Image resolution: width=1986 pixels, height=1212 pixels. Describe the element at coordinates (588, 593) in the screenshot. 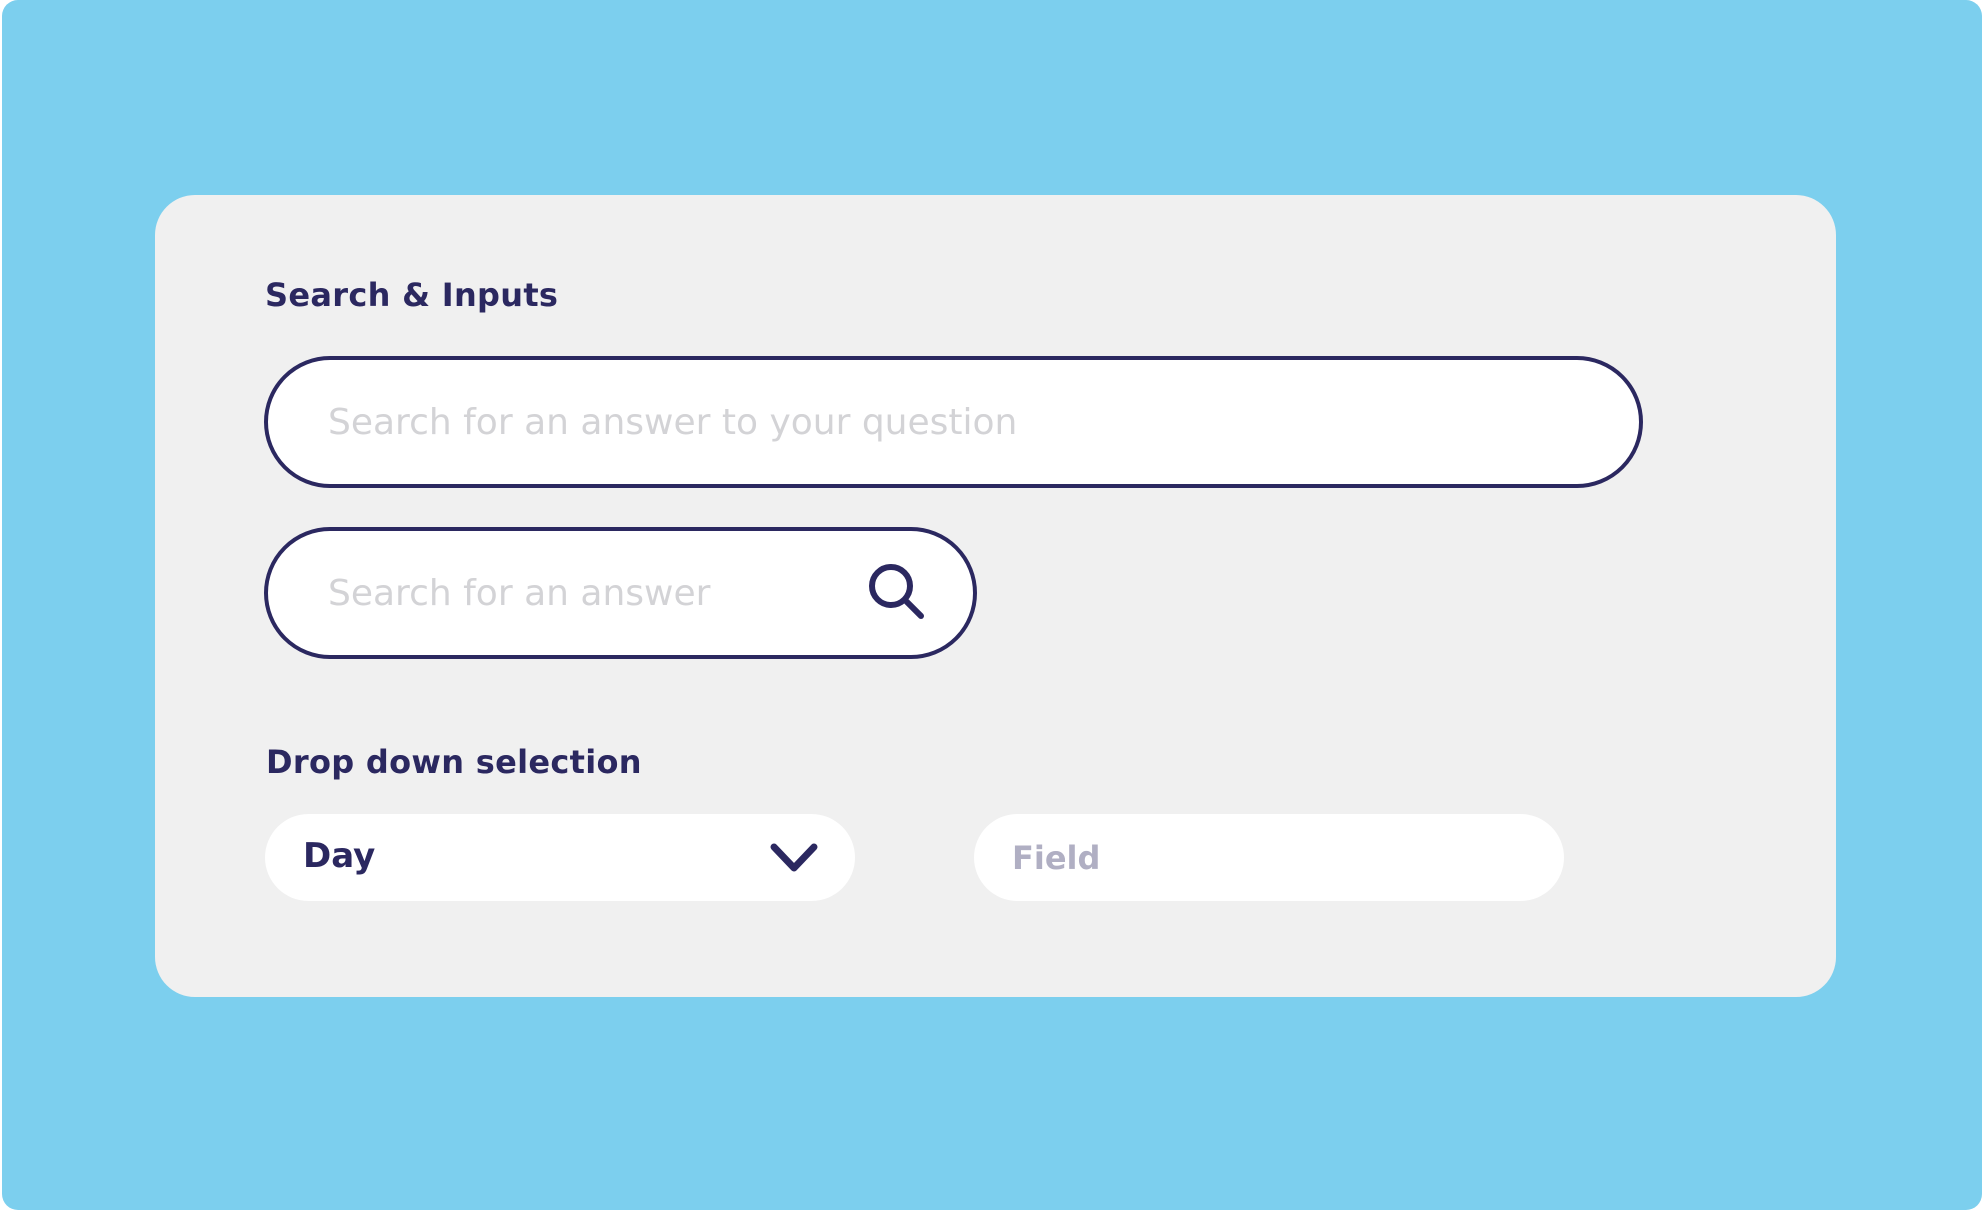

I see `search-input-narrow` at that location.